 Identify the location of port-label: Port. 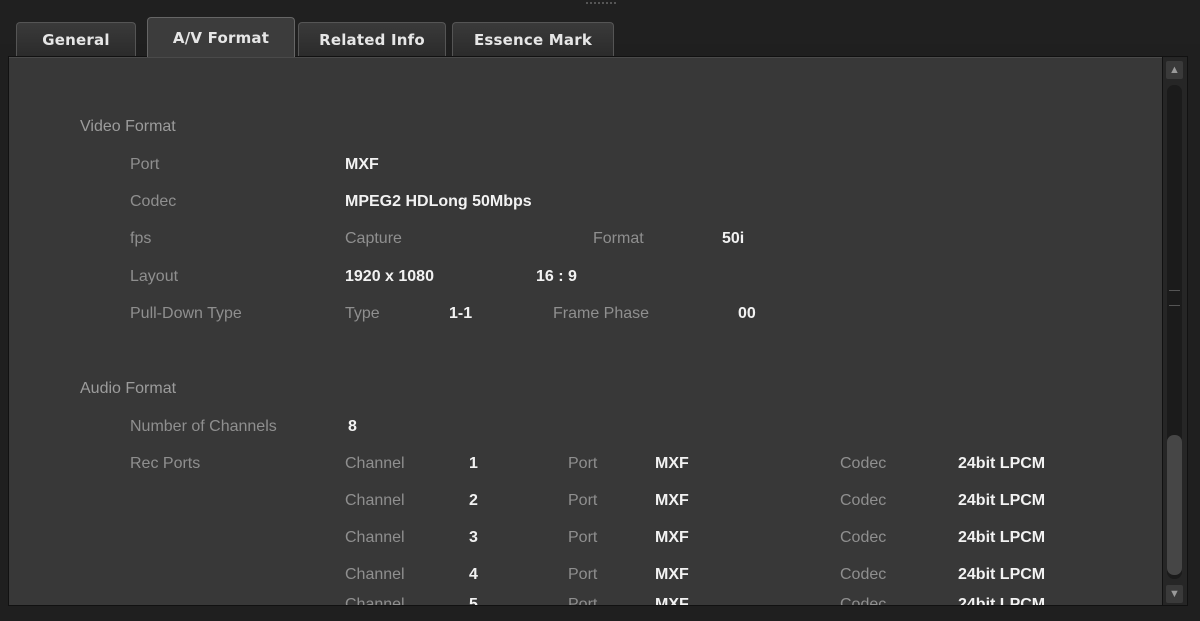
(583, 600).